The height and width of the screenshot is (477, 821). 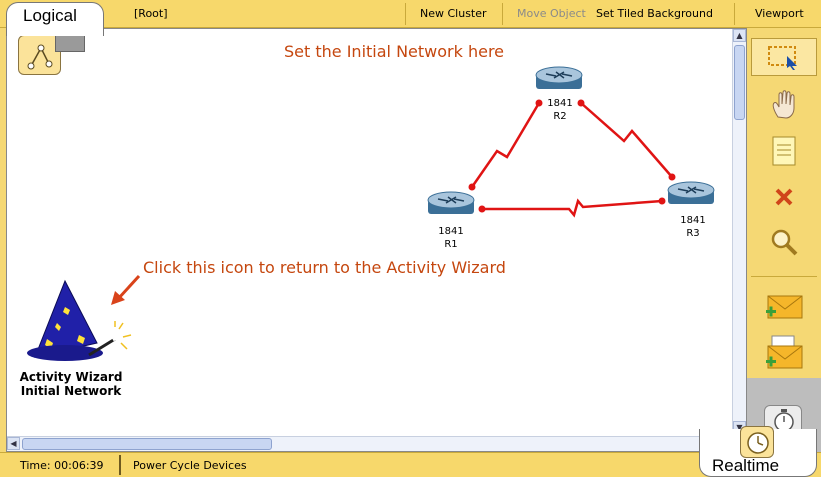 I want to click on tab-logical: Logical, so click(x=55, y=19).